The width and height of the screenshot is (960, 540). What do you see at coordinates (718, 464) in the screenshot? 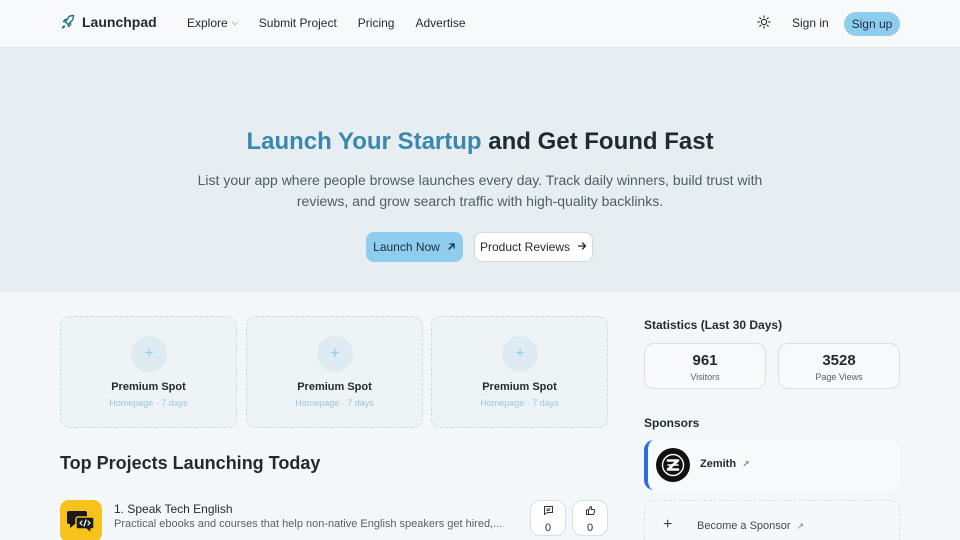
I see `sponsor-name-label: Zemith` at bounding box center [718, 464].